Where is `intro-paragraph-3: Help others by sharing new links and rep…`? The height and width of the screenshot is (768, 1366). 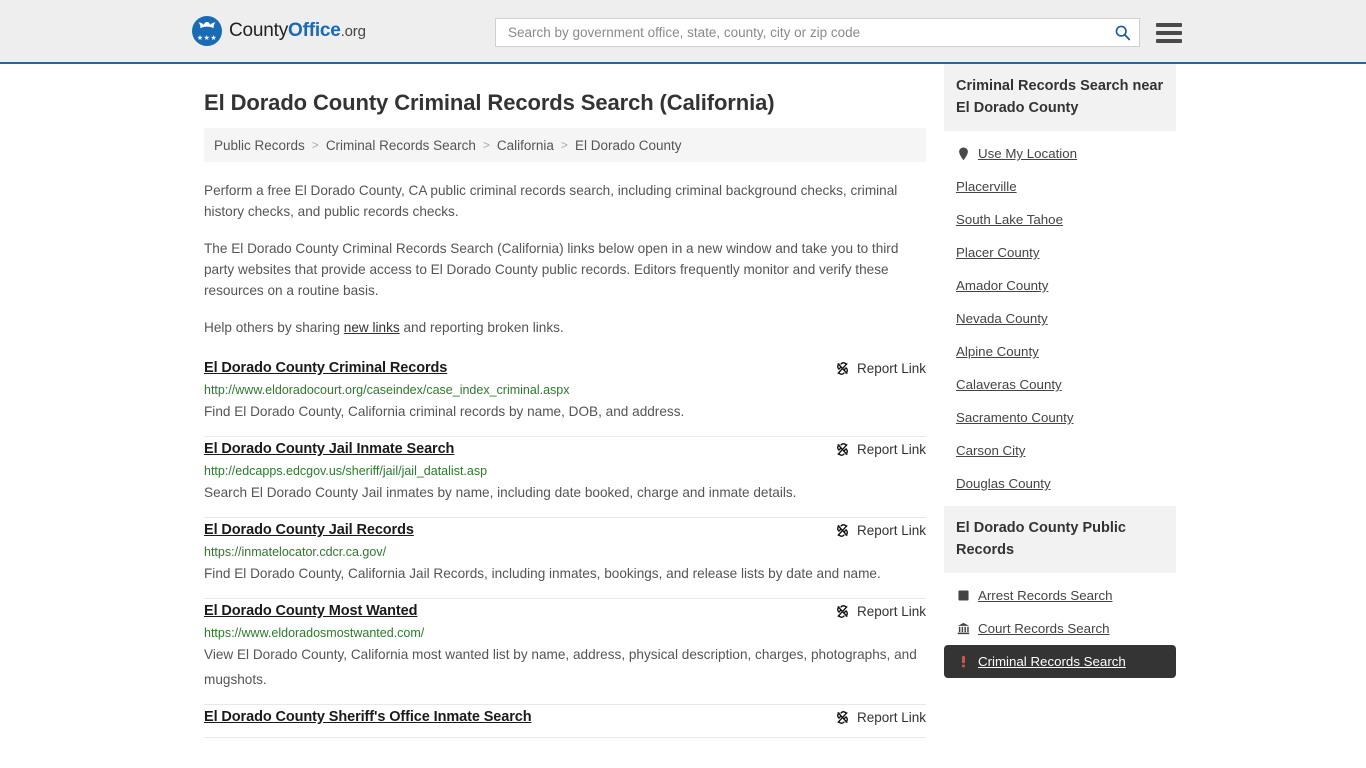
intro-paragraph-3: Help others by sharing new links and rep… is located at coordinates (565, 327).